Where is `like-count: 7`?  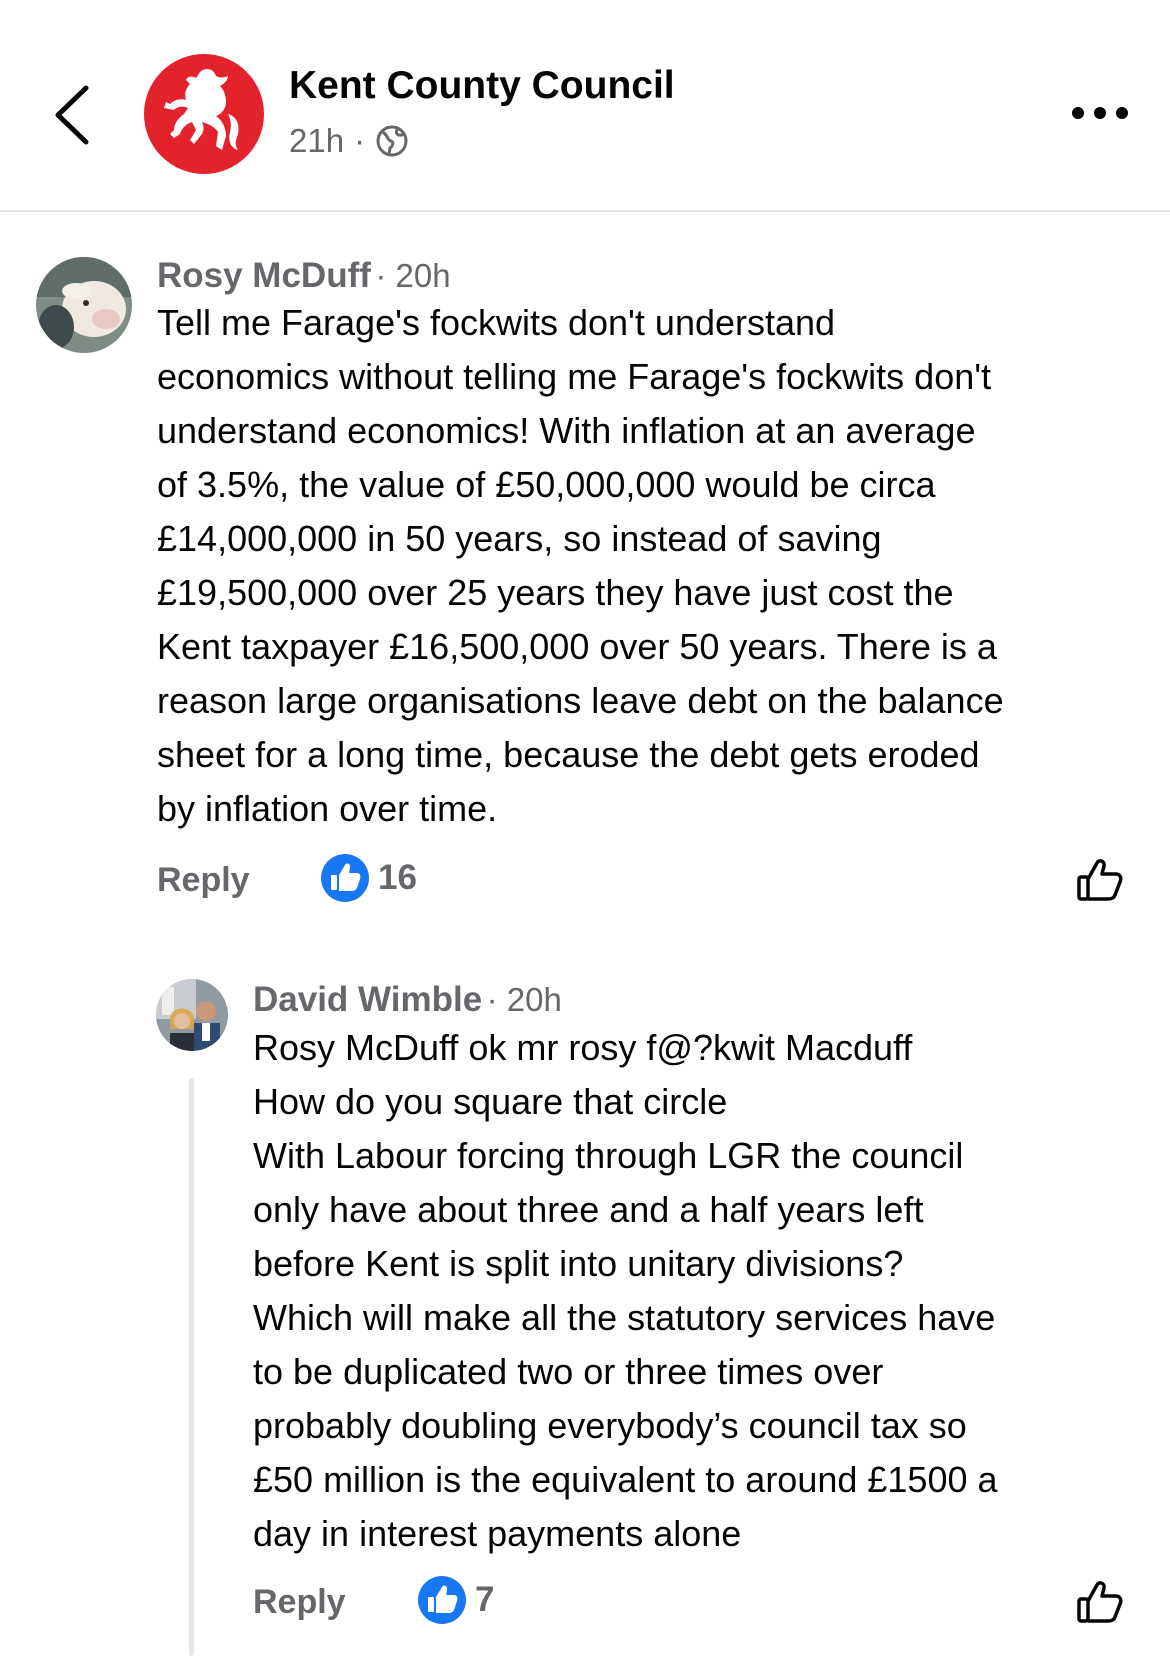 like-count: 7 is located at coordinates (485, 1599).